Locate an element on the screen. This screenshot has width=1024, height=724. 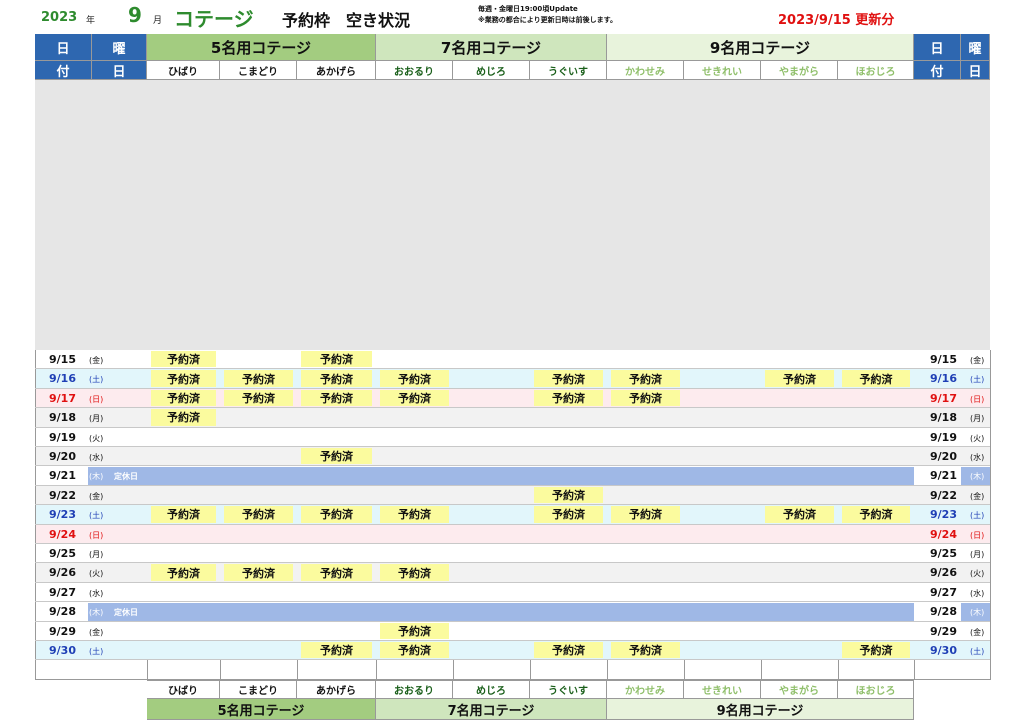
row-date-right: 9/15 is located at coordinates (943, 359).